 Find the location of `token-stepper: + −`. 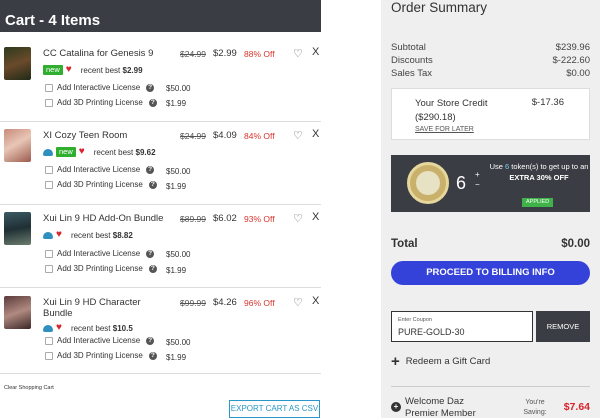

token-stepper: + − is located at coordinates (477, 180).